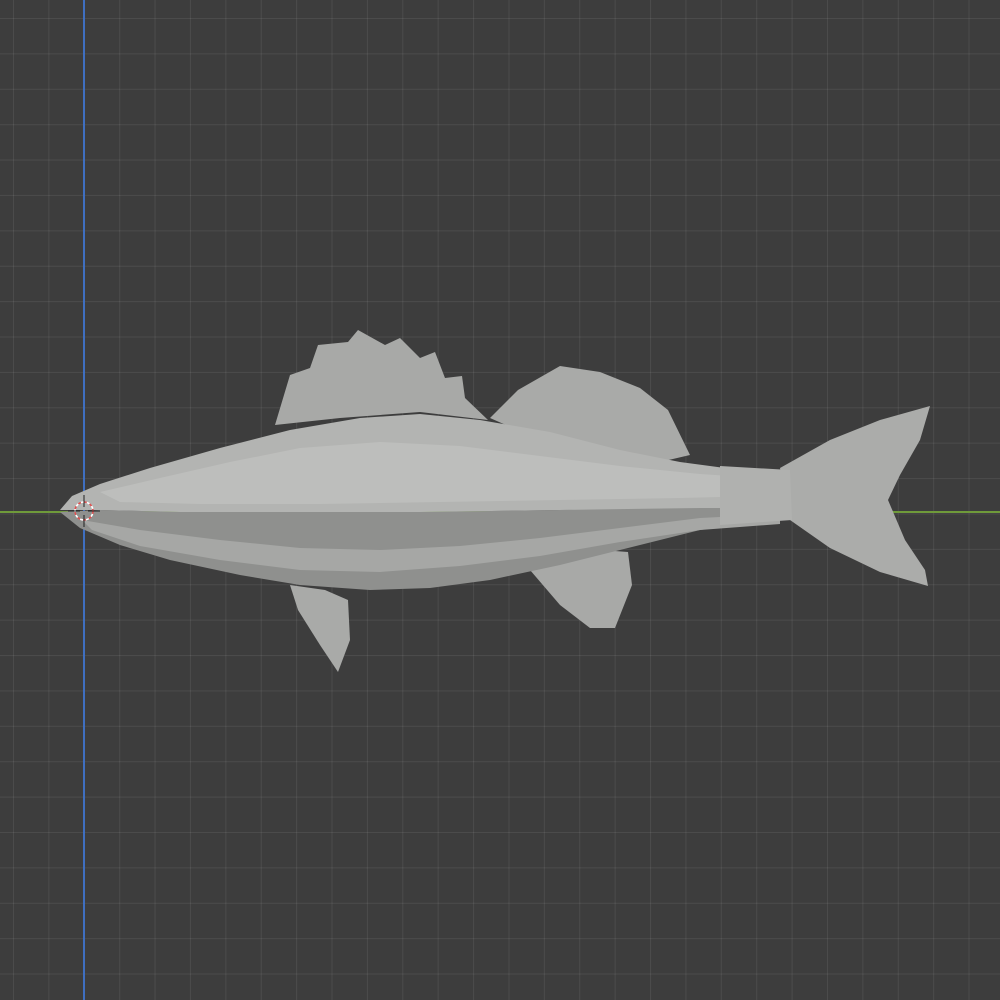  Describe the element at coordinates (320, 628) in the screenshot. I see `pelvic-fin` at that location.